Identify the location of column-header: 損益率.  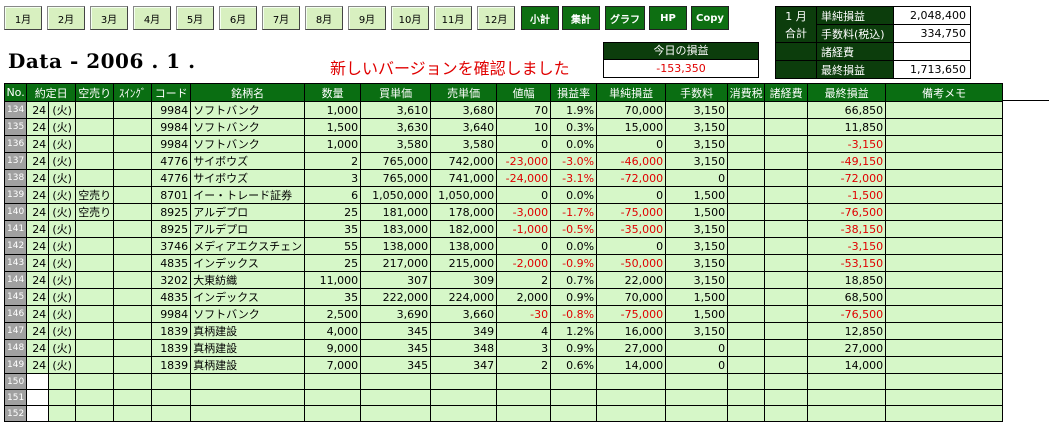
(574, 92).